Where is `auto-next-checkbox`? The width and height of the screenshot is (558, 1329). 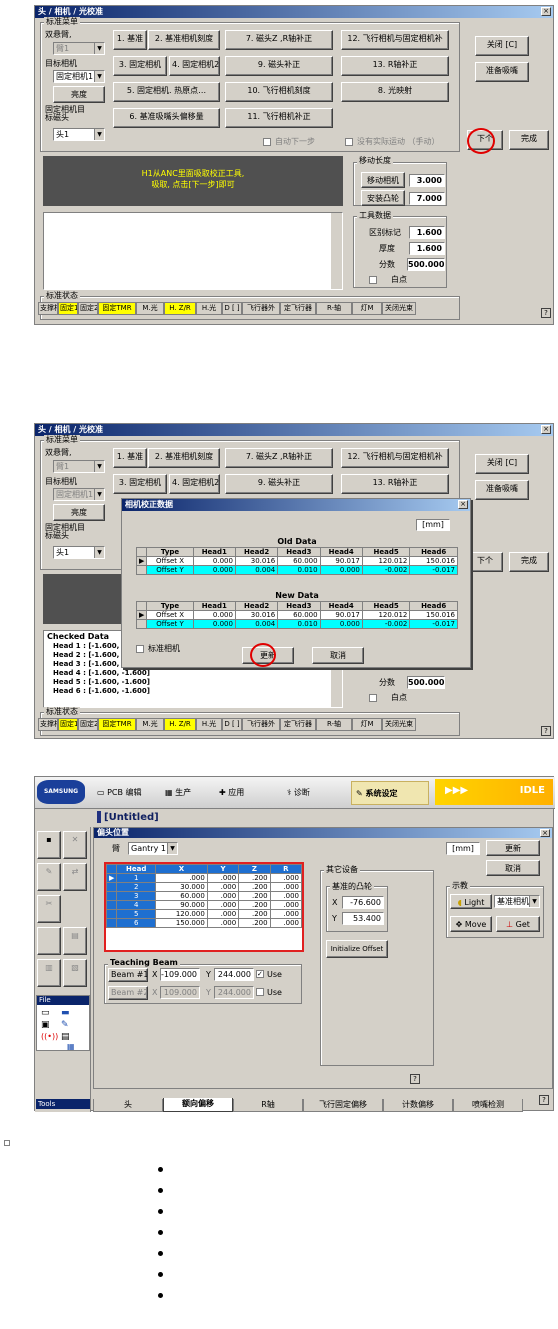
auto-next-checkbox is located at coordinates (267, 142).